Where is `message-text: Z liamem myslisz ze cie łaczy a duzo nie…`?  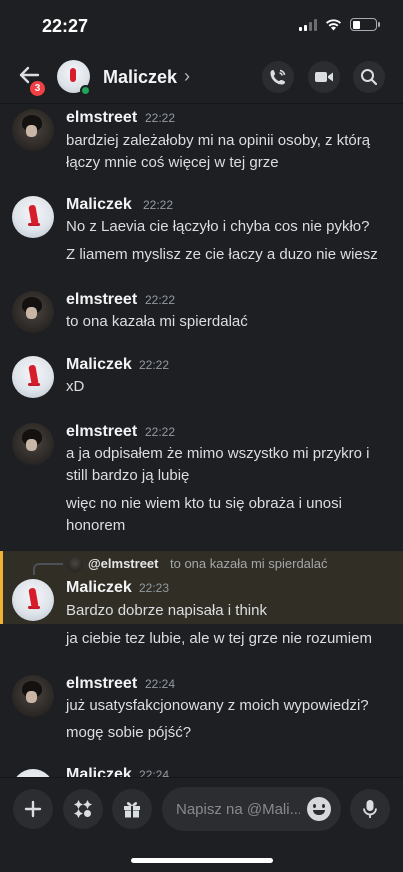
message-text: Z liamem myslisz ze cie łaczy a duzo nie… is located at coordinates (222, 254).